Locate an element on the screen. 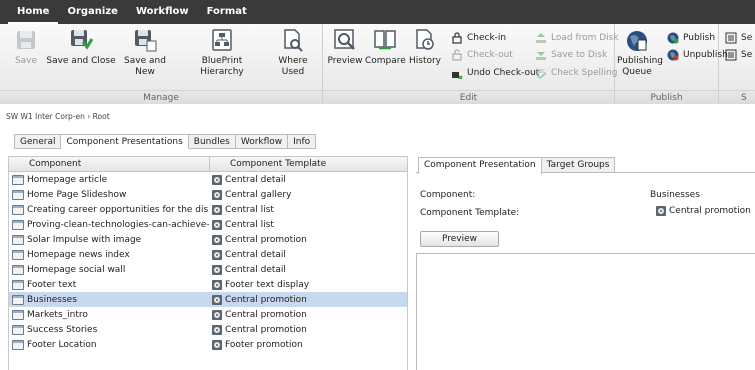 This screenshot has width=755, height=370. breadcrumb-publication: SW W1 Inter Corp-en is located at coordinates (45, 116).